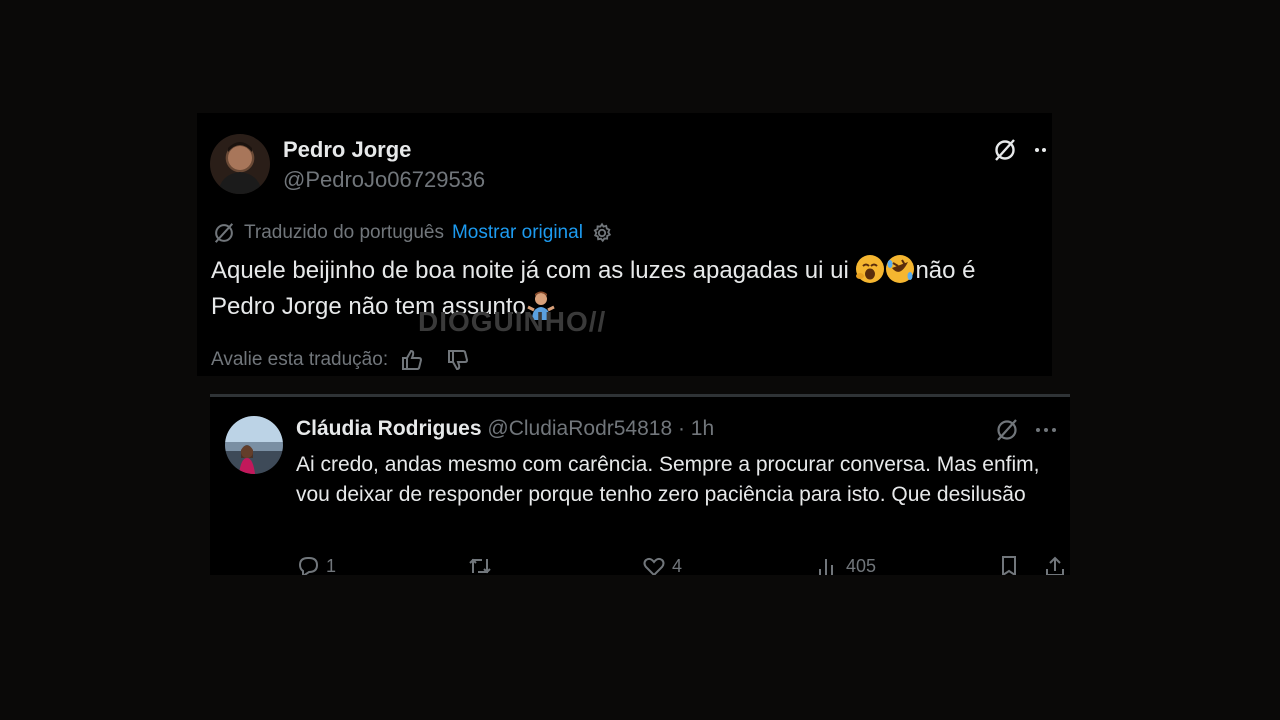  What do you see at coordinates (1009, 565) in the screenshot?
I see `bookmark-button` at bounding box center [1009, 565].